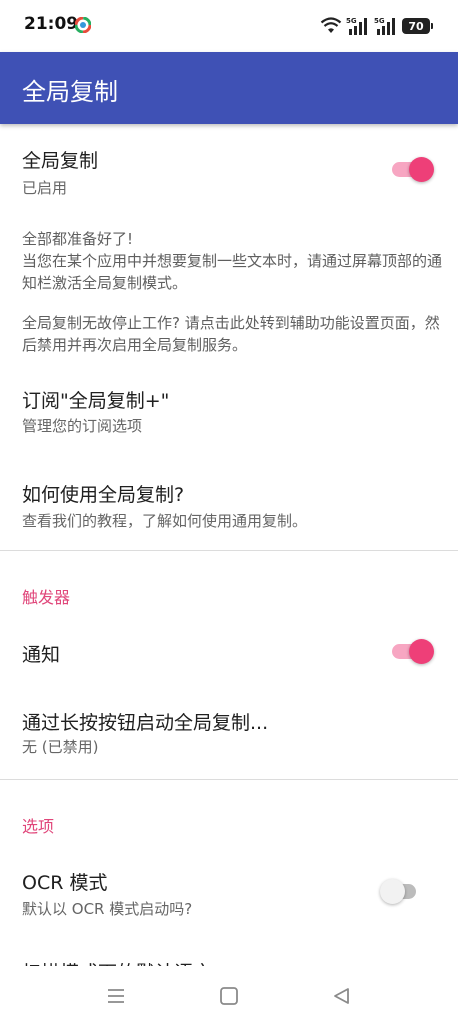 The height and width of the screenshot is (1024, 458). What do you see at coordinates (82, 426) in the screenshot?
I see `pref-subscribe-summary: 管理您的订阅选项` at bounding box center [82, 426].